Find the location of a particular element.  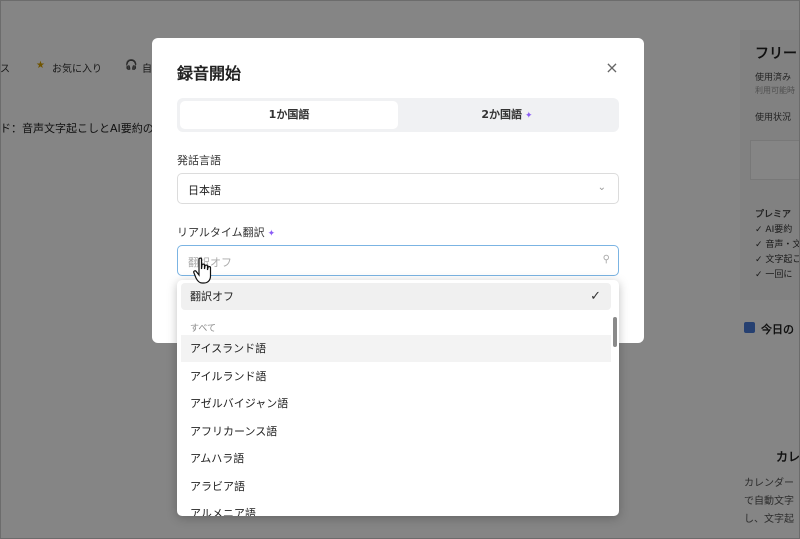

list-item: アイルランド語 is located at coordinates (396, 376).